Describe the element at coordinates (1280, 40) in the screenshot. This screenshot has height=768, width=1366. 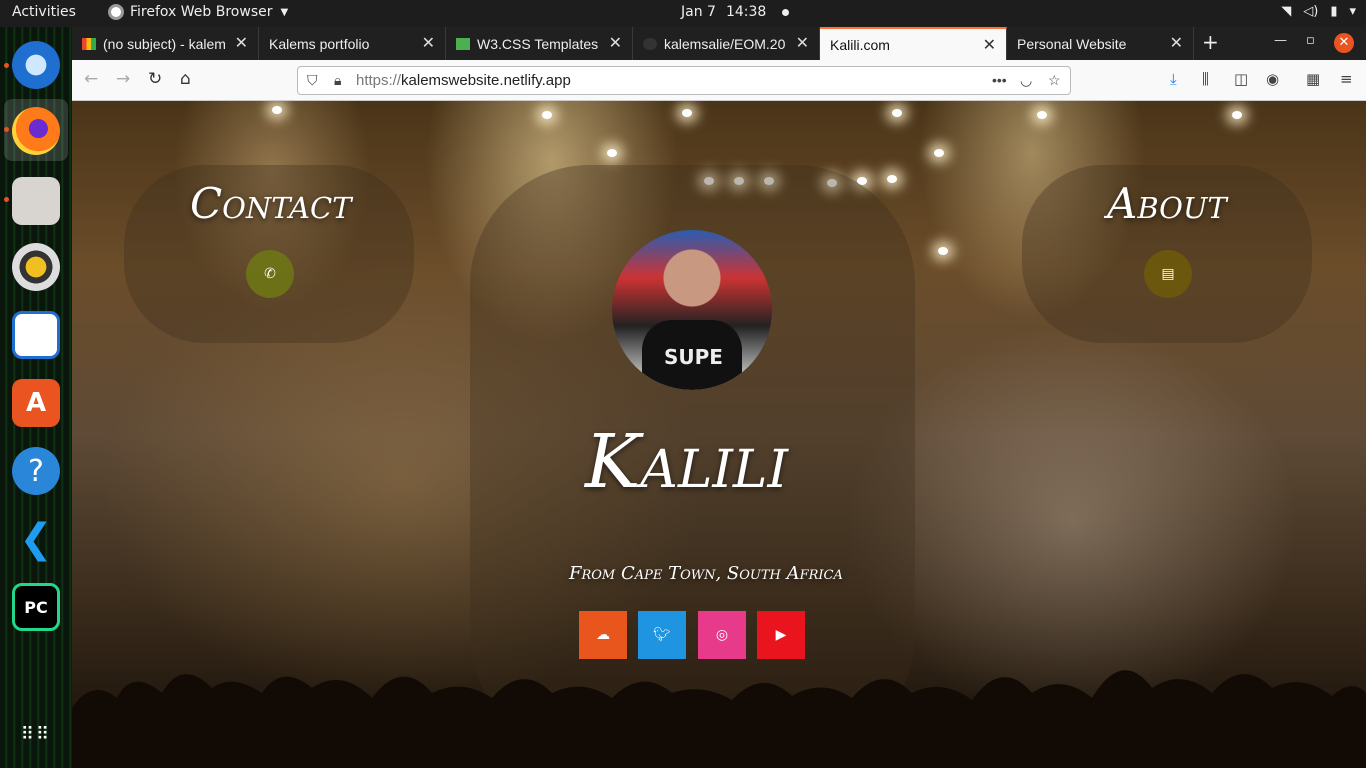
I see `minimize-icon: —` at that location.